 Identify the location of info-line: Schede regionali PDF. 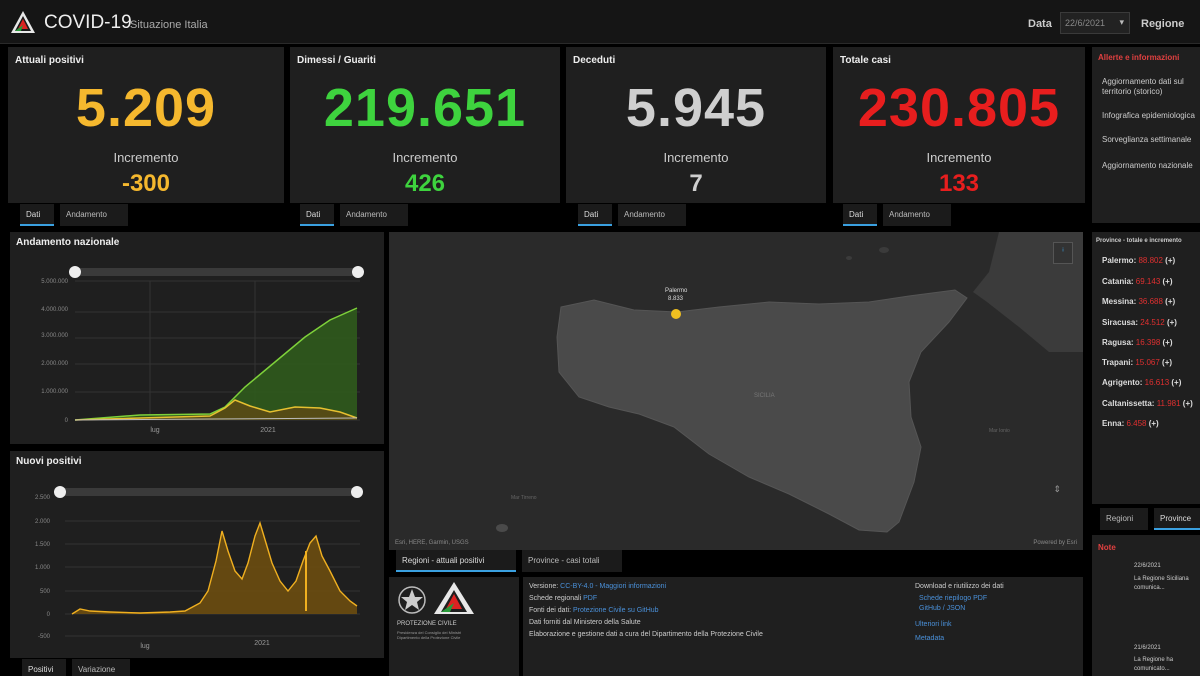
(563, 598).